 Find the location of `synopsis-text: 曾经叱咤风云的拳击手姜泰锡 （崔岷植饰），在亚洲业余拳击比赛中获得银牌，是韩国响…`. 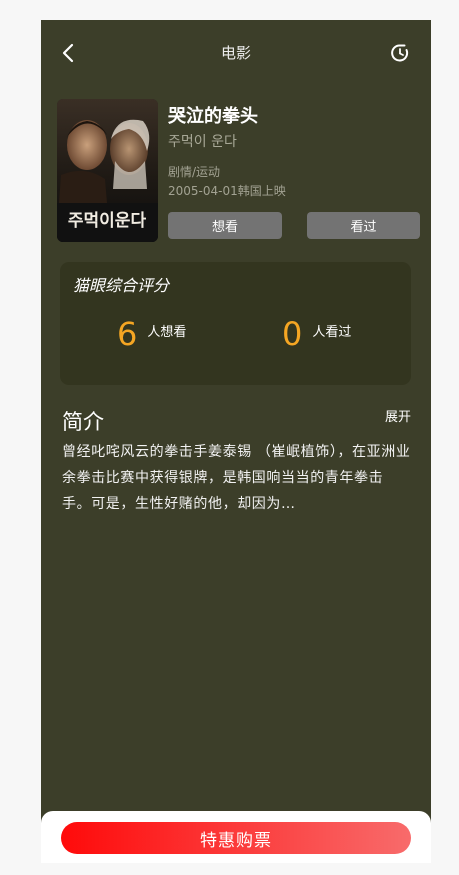

synopsis-text: 曾经叱咤风云的拳击手姜泰锡 （崔岷植饰），在亚洲业余拳击比赛中获得银牌，是韩国响… is located at coordinates (236, 478).